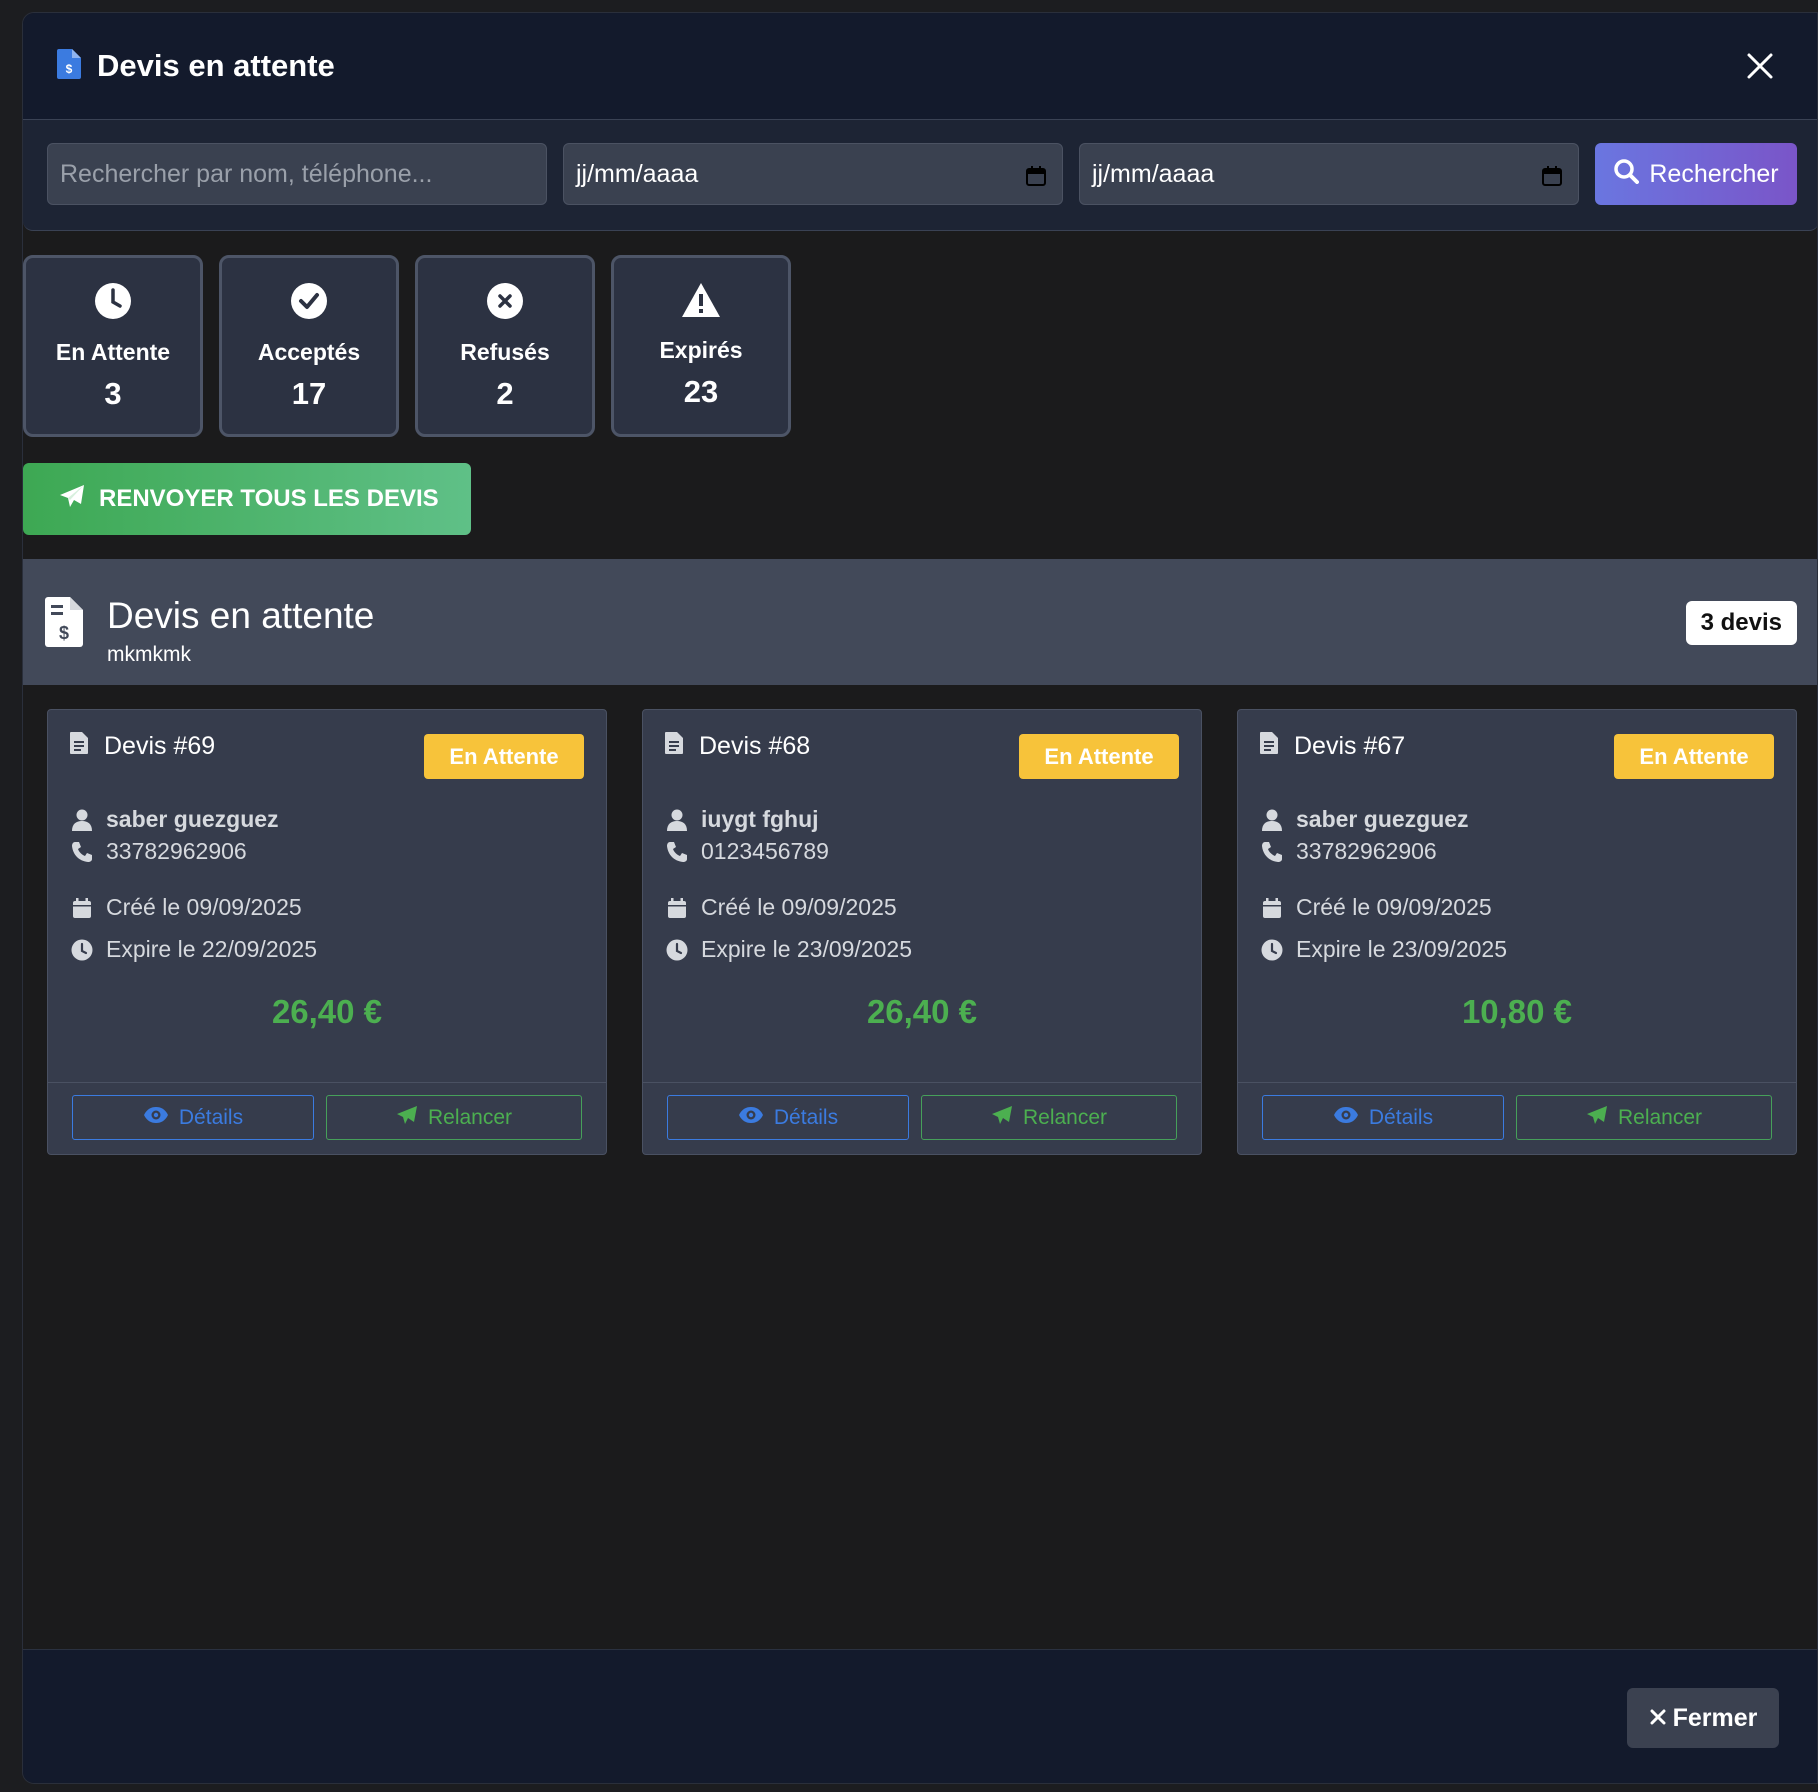 Image resolution: width=1818 pixels, height=1792 pixels. Describe the element at coordinates (211, 949) in the screenshot. I see `expires-date: Expire le 22/09/2025` at that location.